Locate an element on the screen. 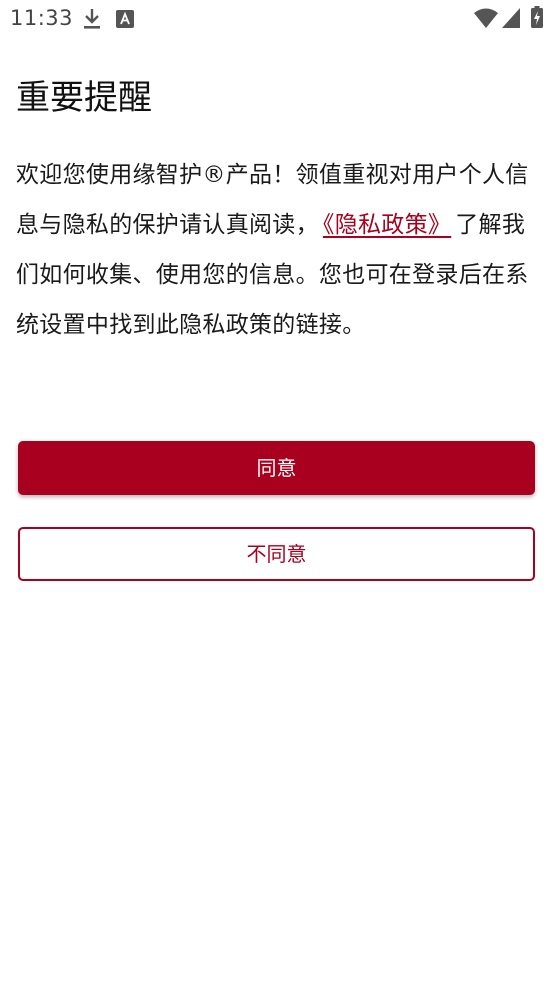  battery-charging-icon is located at coordinates (537, 17).